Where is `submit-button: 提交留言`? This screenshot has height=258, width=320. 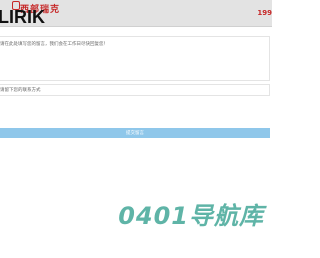
submit-button: 提交留言 is located at coordinates (135, 133).